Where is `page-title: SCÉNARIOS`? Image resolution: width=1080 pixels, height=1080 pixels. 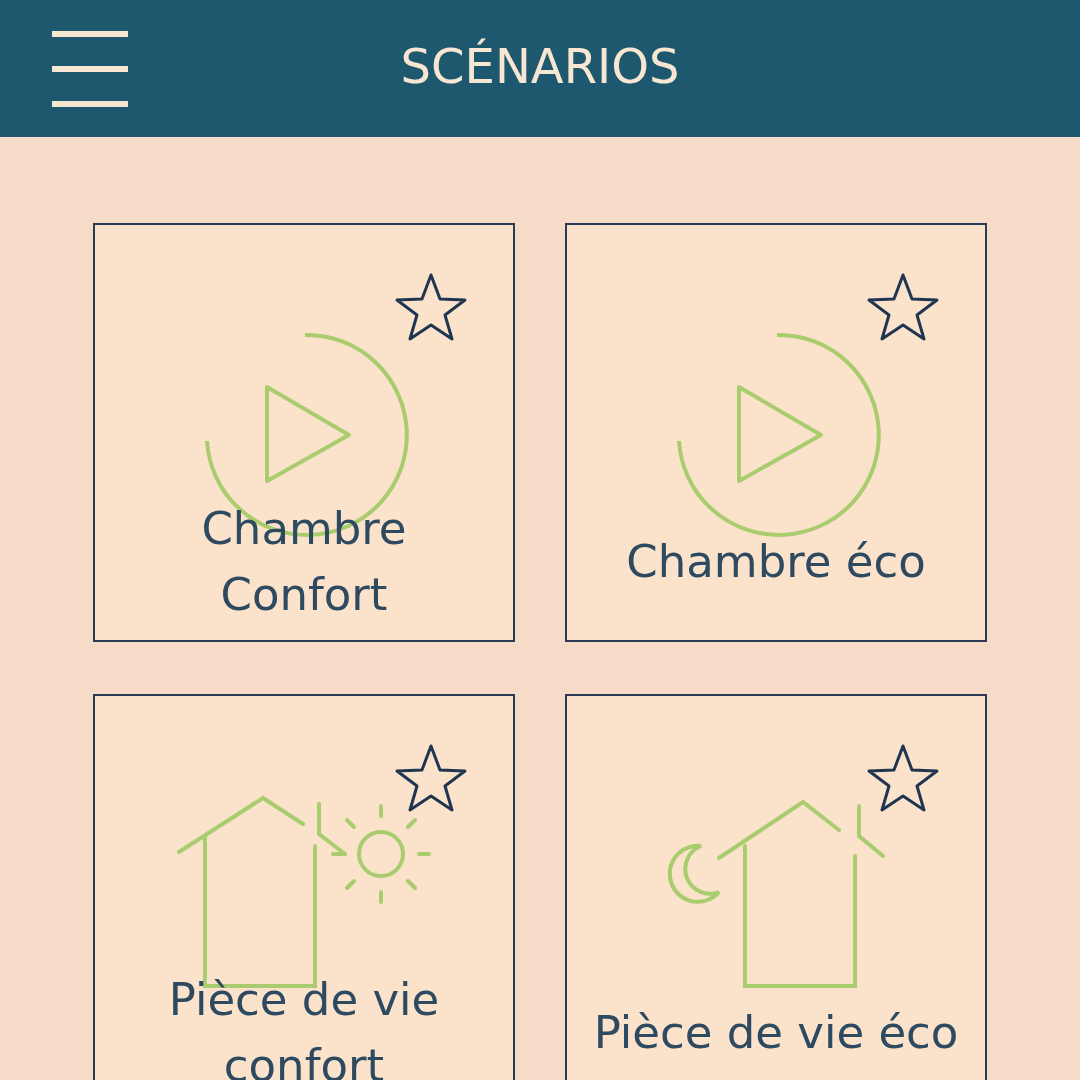
page-title: SCÉNARIOS is located at coordinates (540, 66).